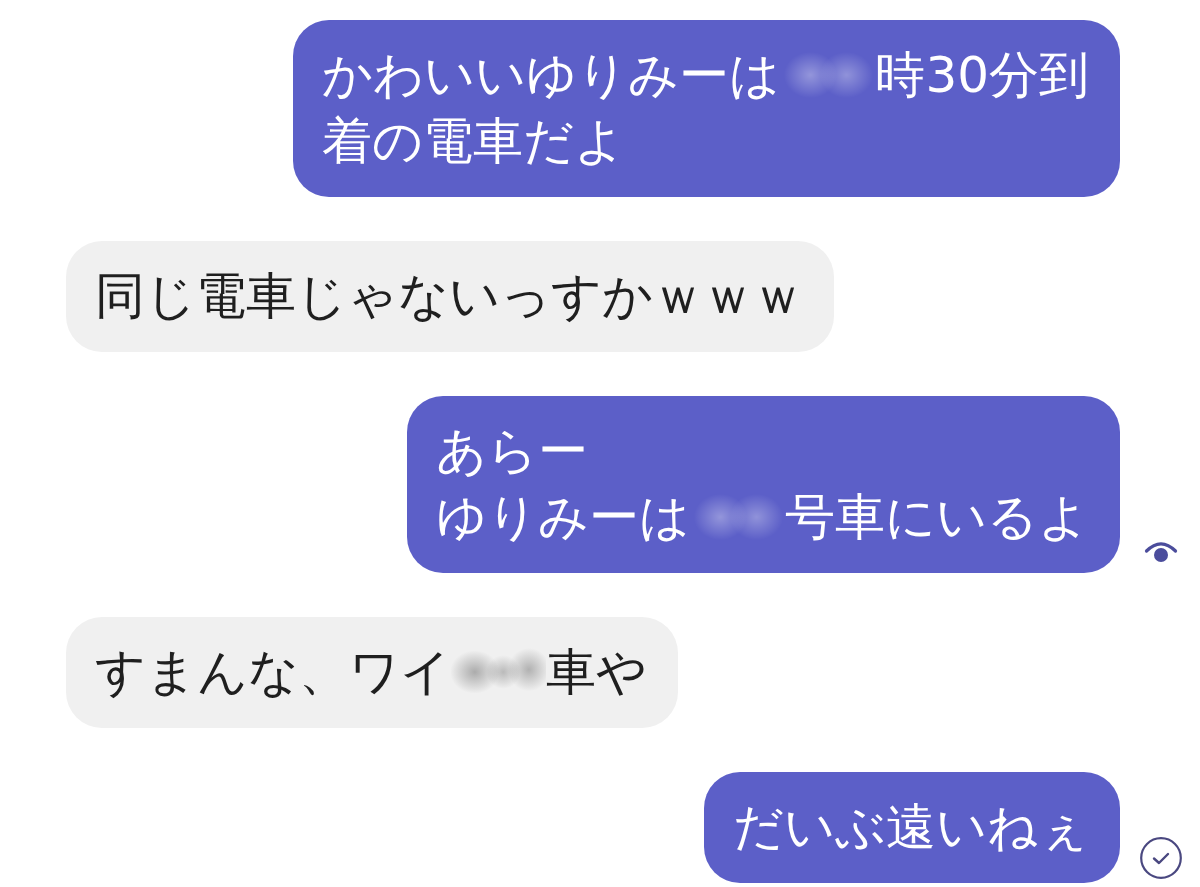 The width and height of the screenshot is (1200, 887). I want to click on message-text: かわいいゆりみーは, so click(551, 75).